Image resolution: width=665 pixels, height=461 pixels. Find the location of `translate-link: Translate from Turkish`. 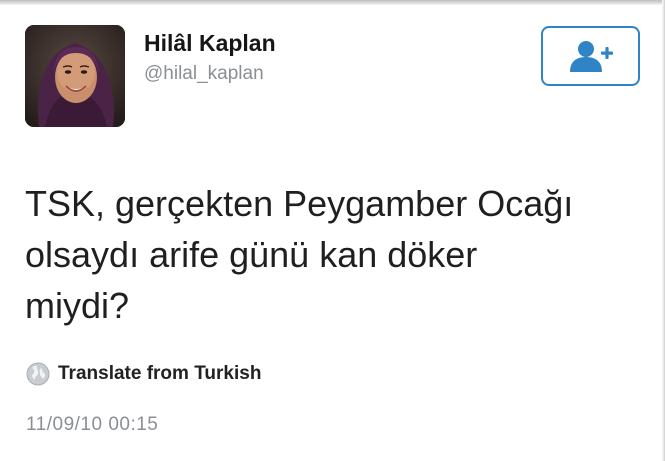

translate-link: Translate from Turkish is located at coordinates (143, 374).